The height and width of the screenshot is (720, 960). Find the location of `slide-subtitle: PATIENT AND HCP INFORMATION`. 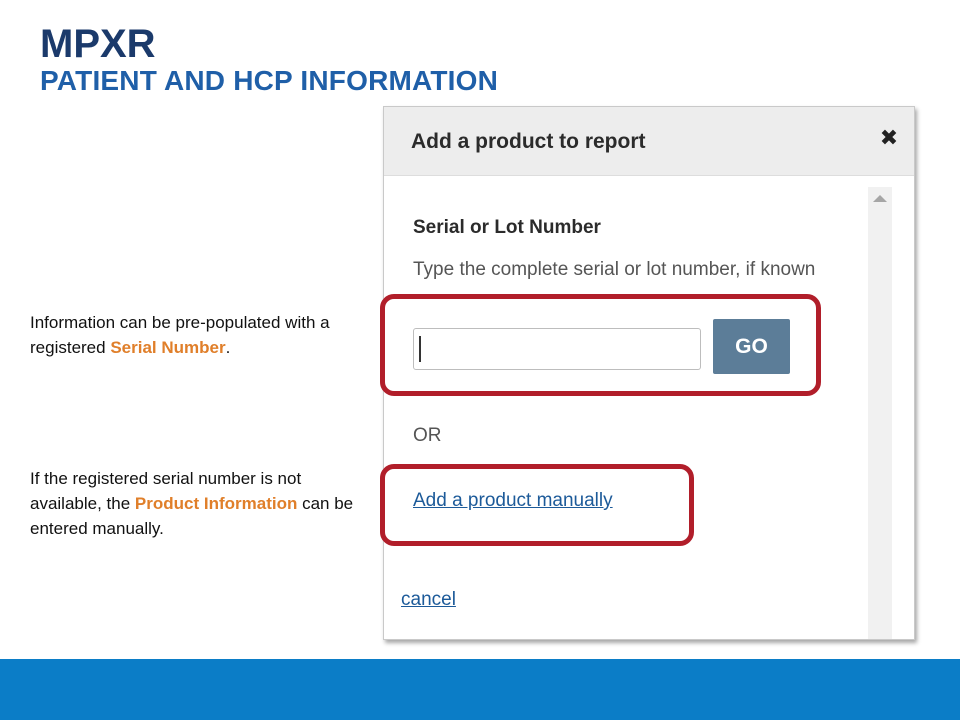

slide-subtitle: PATIENT AND HCP INFORMATION is located at coordinates (269, 80).